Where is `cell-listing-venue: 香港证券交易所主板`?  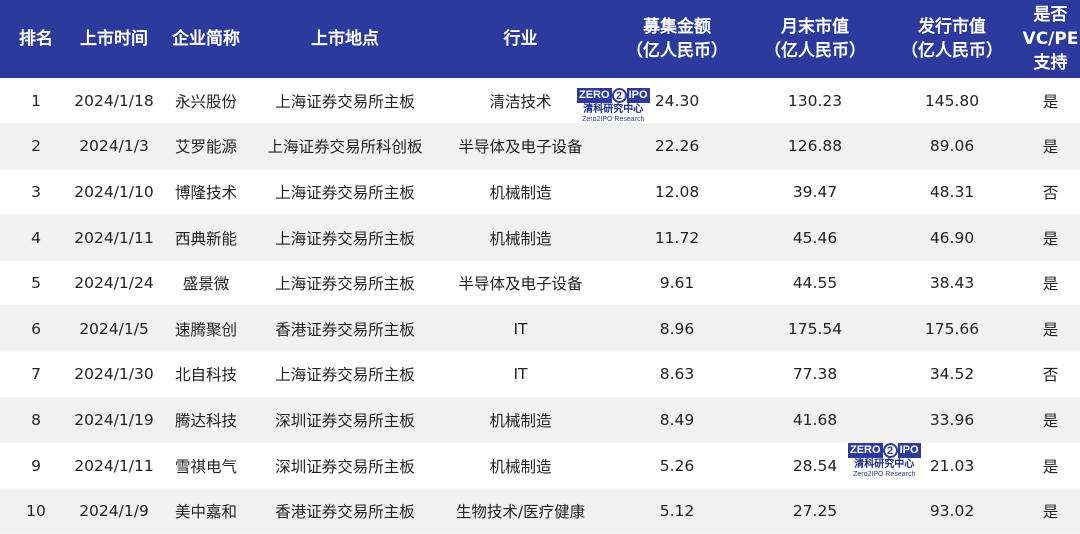 cell-listing-venue: 香港证券交易所主板 is located at coordinates (345, 511).